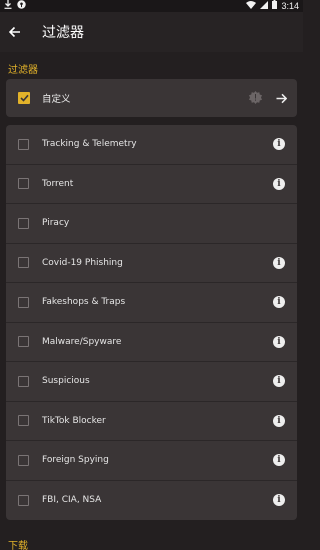 The image size is (320, 550). I want to click on filter-label: Torrent, so click(58, 183).